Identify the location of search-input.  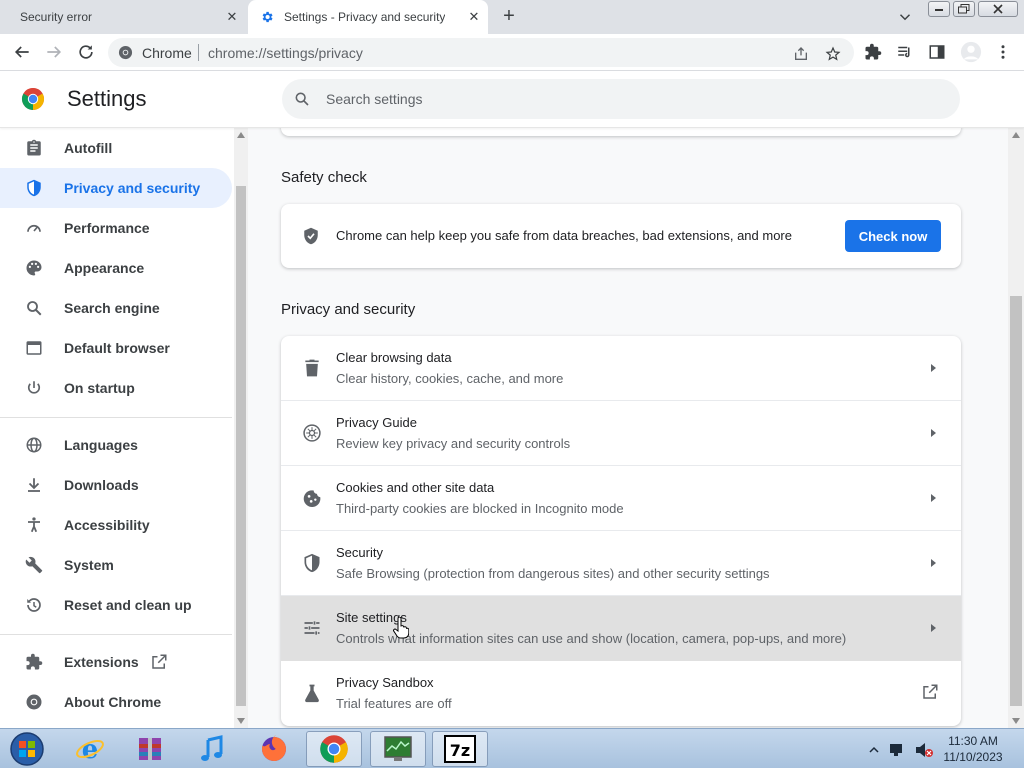
(626, 99).